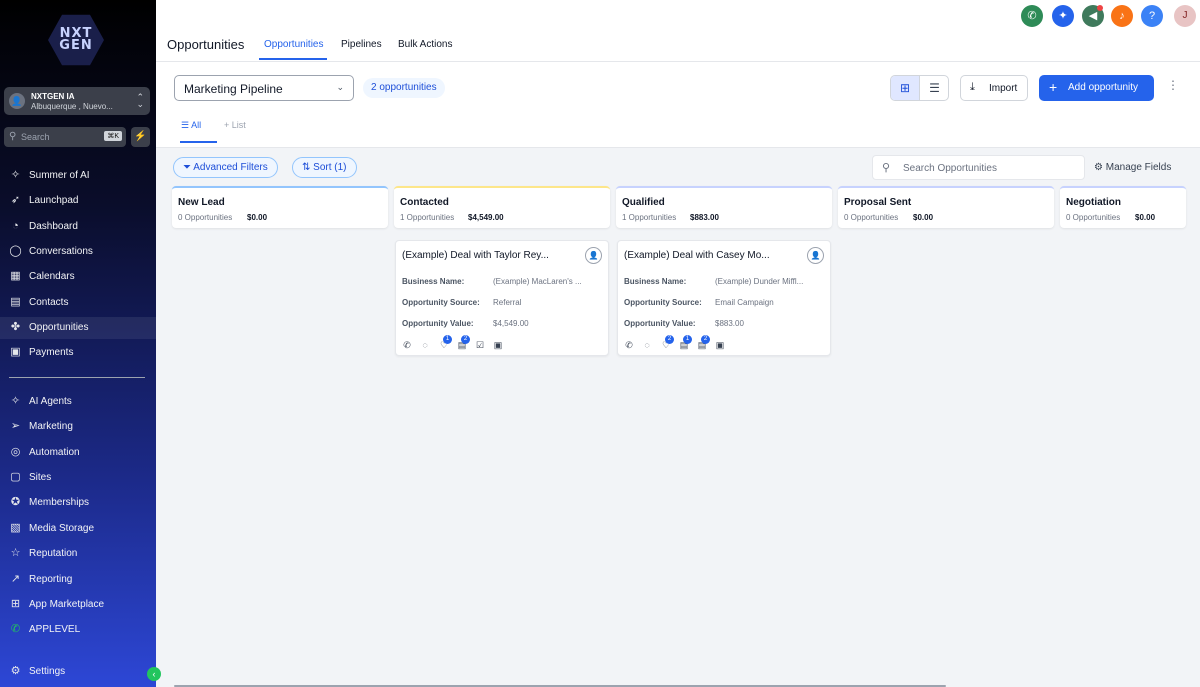 This screenshot has height=687, width=1200. I want to click on sidebar-item-summer-of-ai: ✧ Summer of AI, so click(78, 176).